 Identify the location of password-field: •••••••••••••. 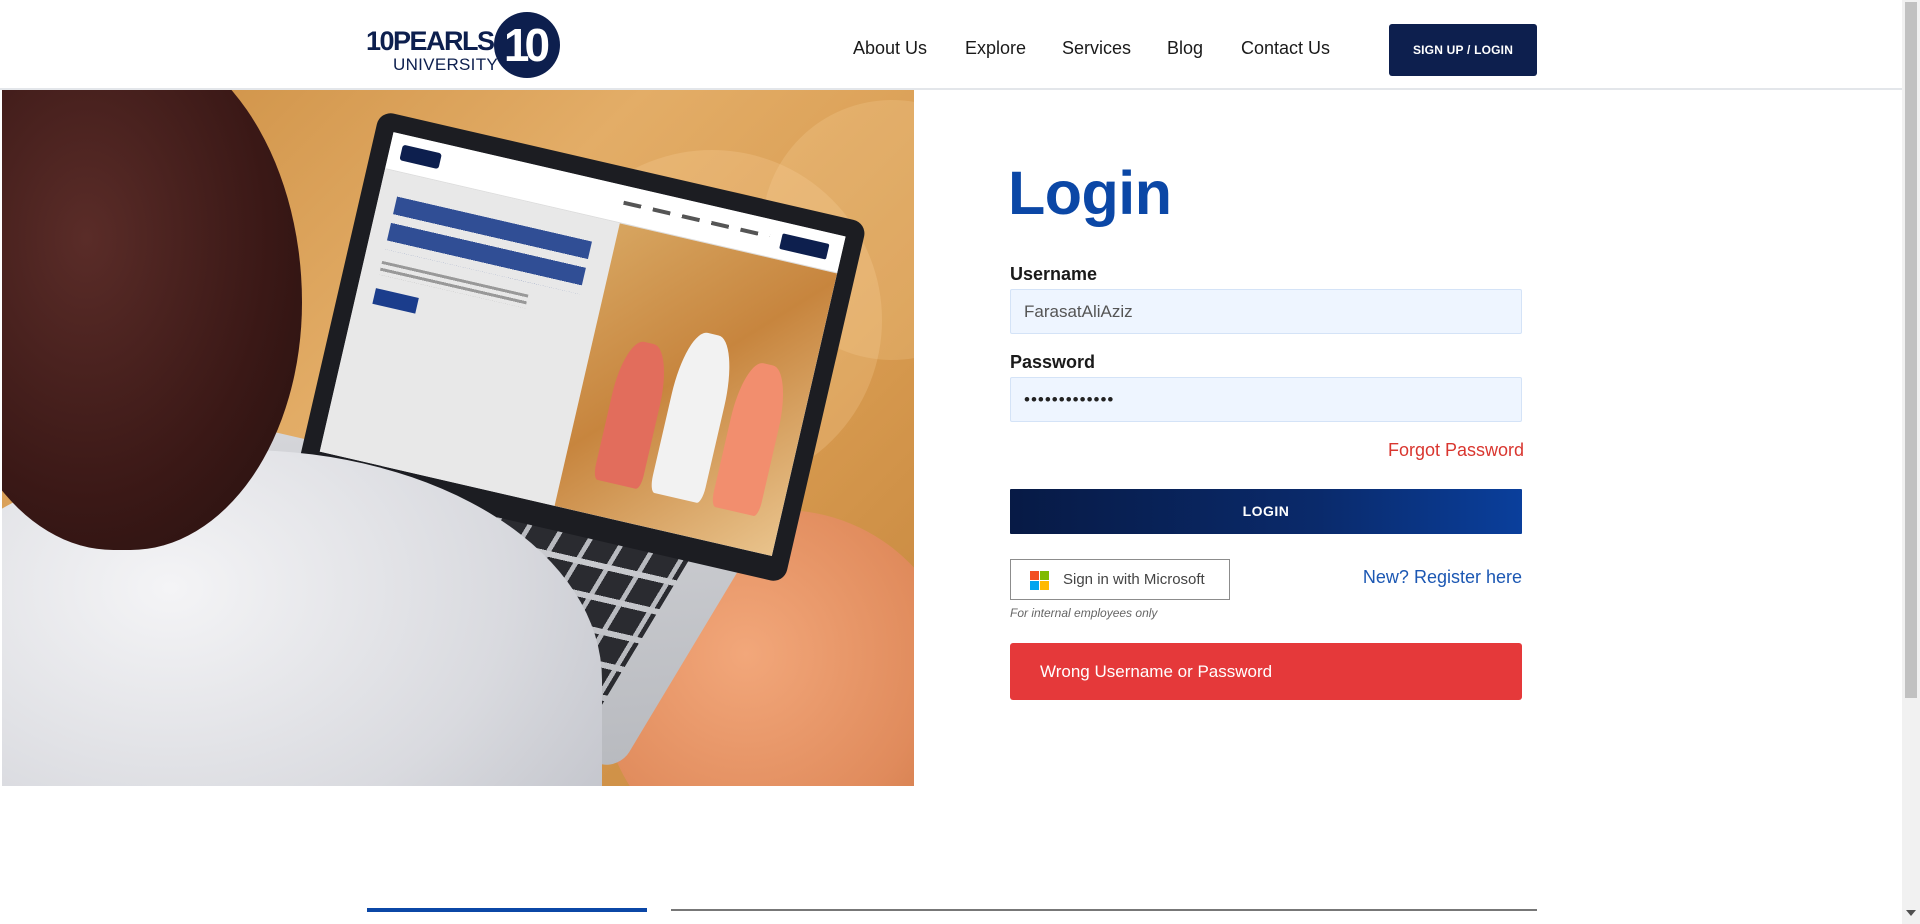
(1266, 399).